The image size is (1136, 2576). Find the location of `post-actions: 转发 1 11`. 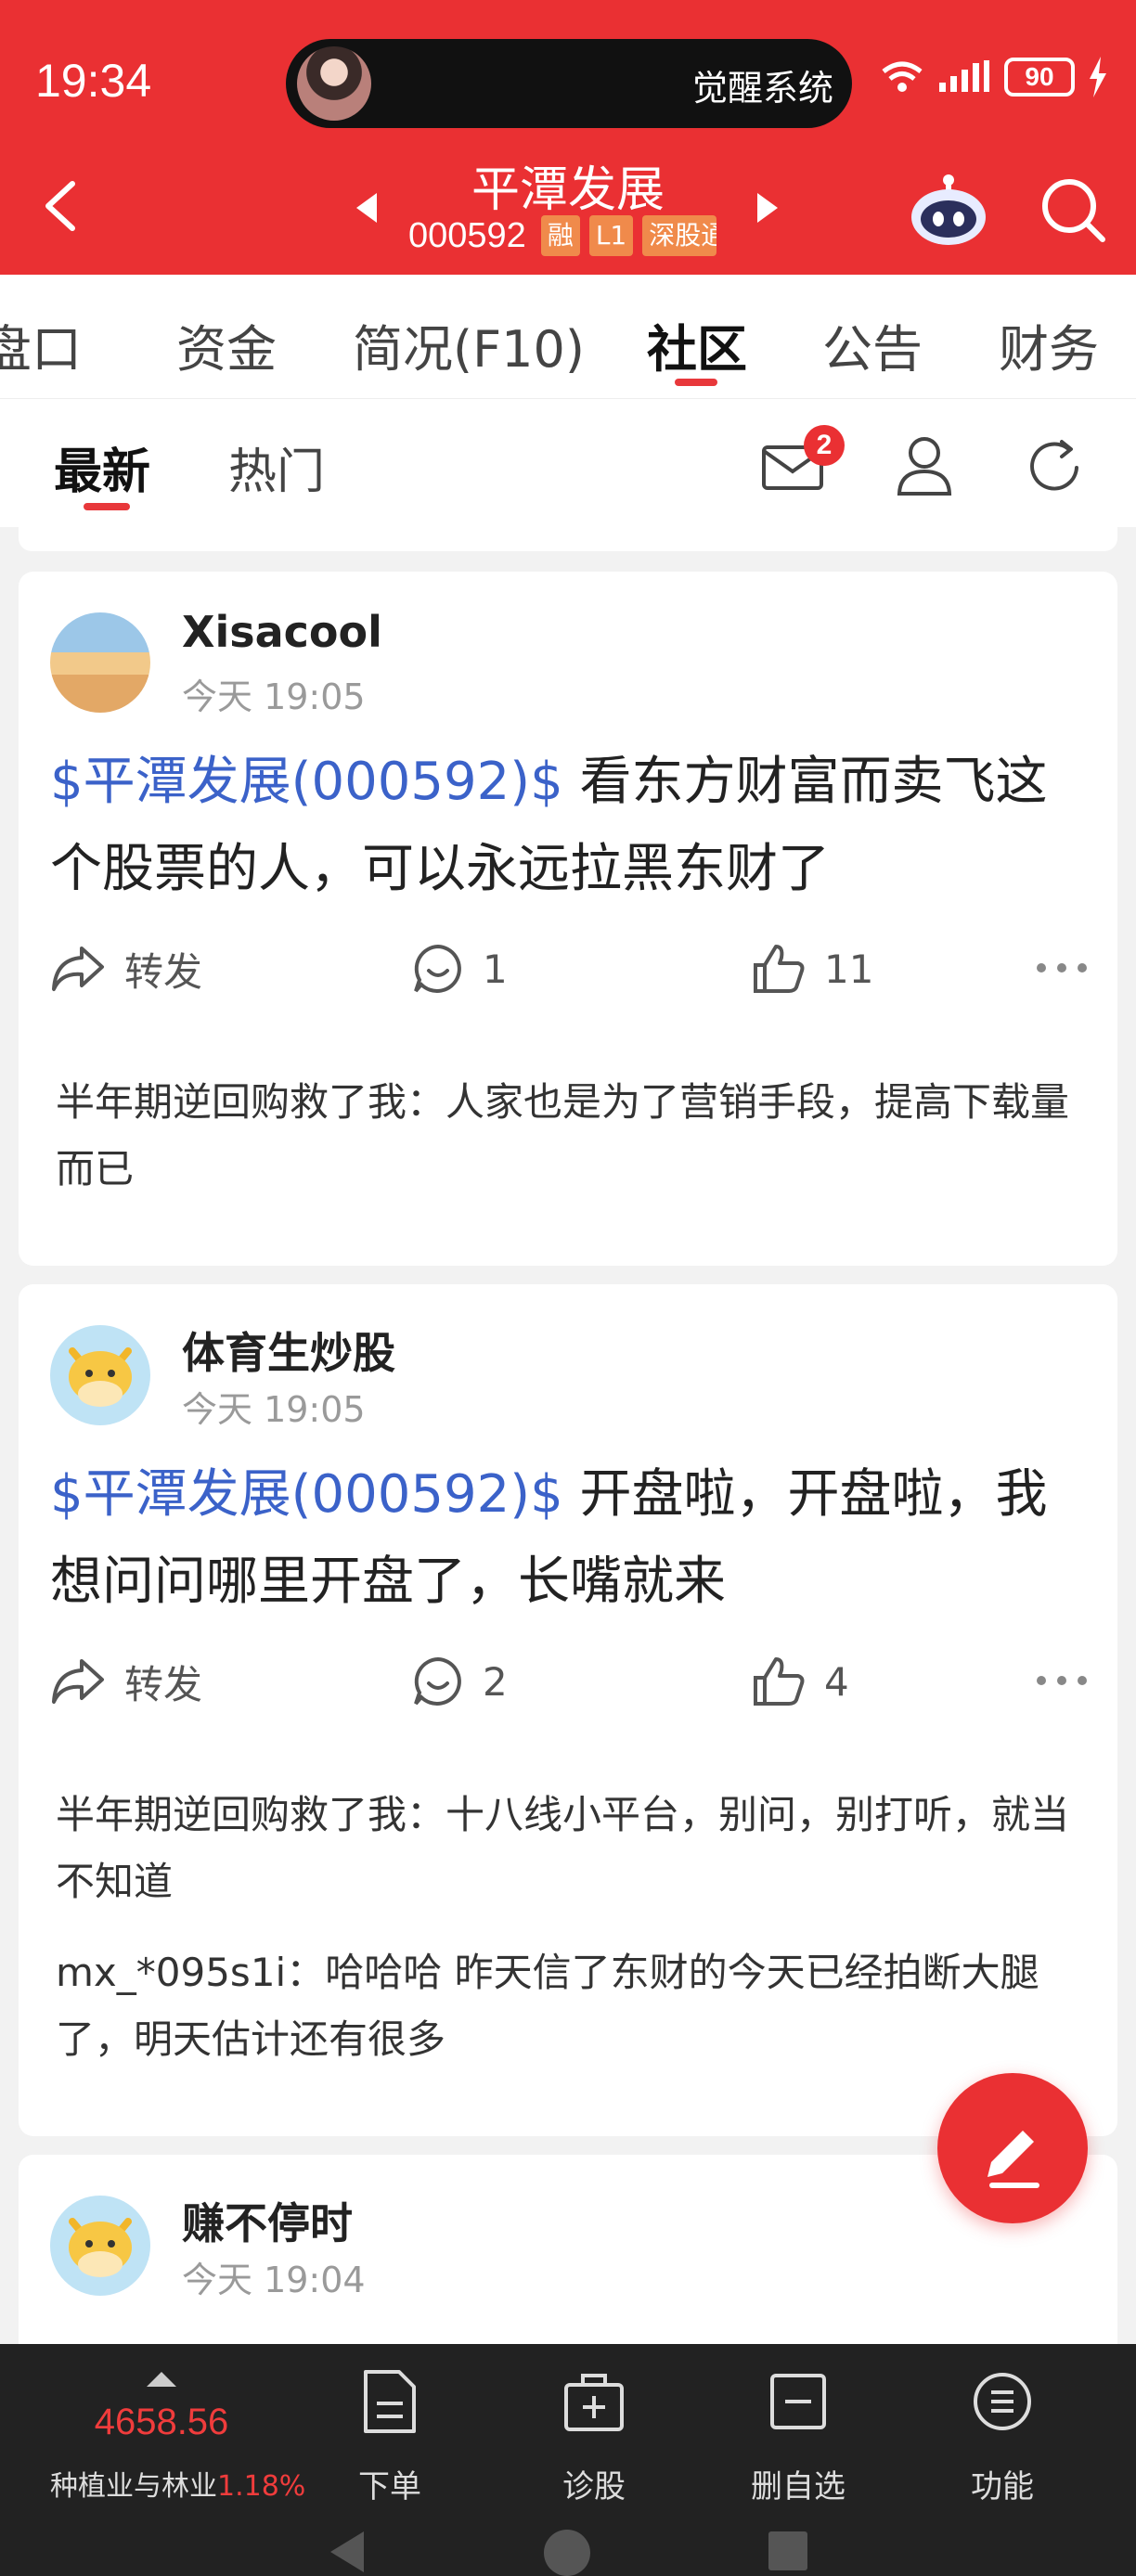

post-actions: 转发 1 11 is located at coordinates (570, 969).